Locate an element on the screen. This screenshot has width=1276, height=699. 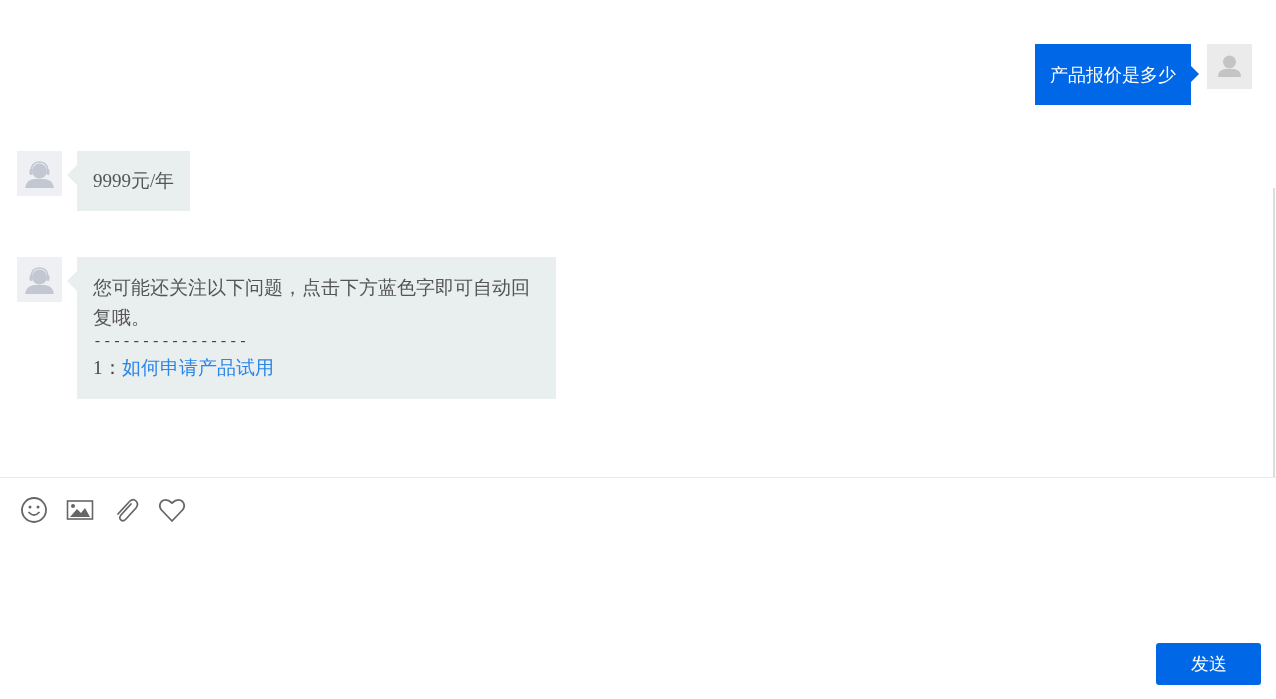
emoji-icon is located at coordinates (34, 510).